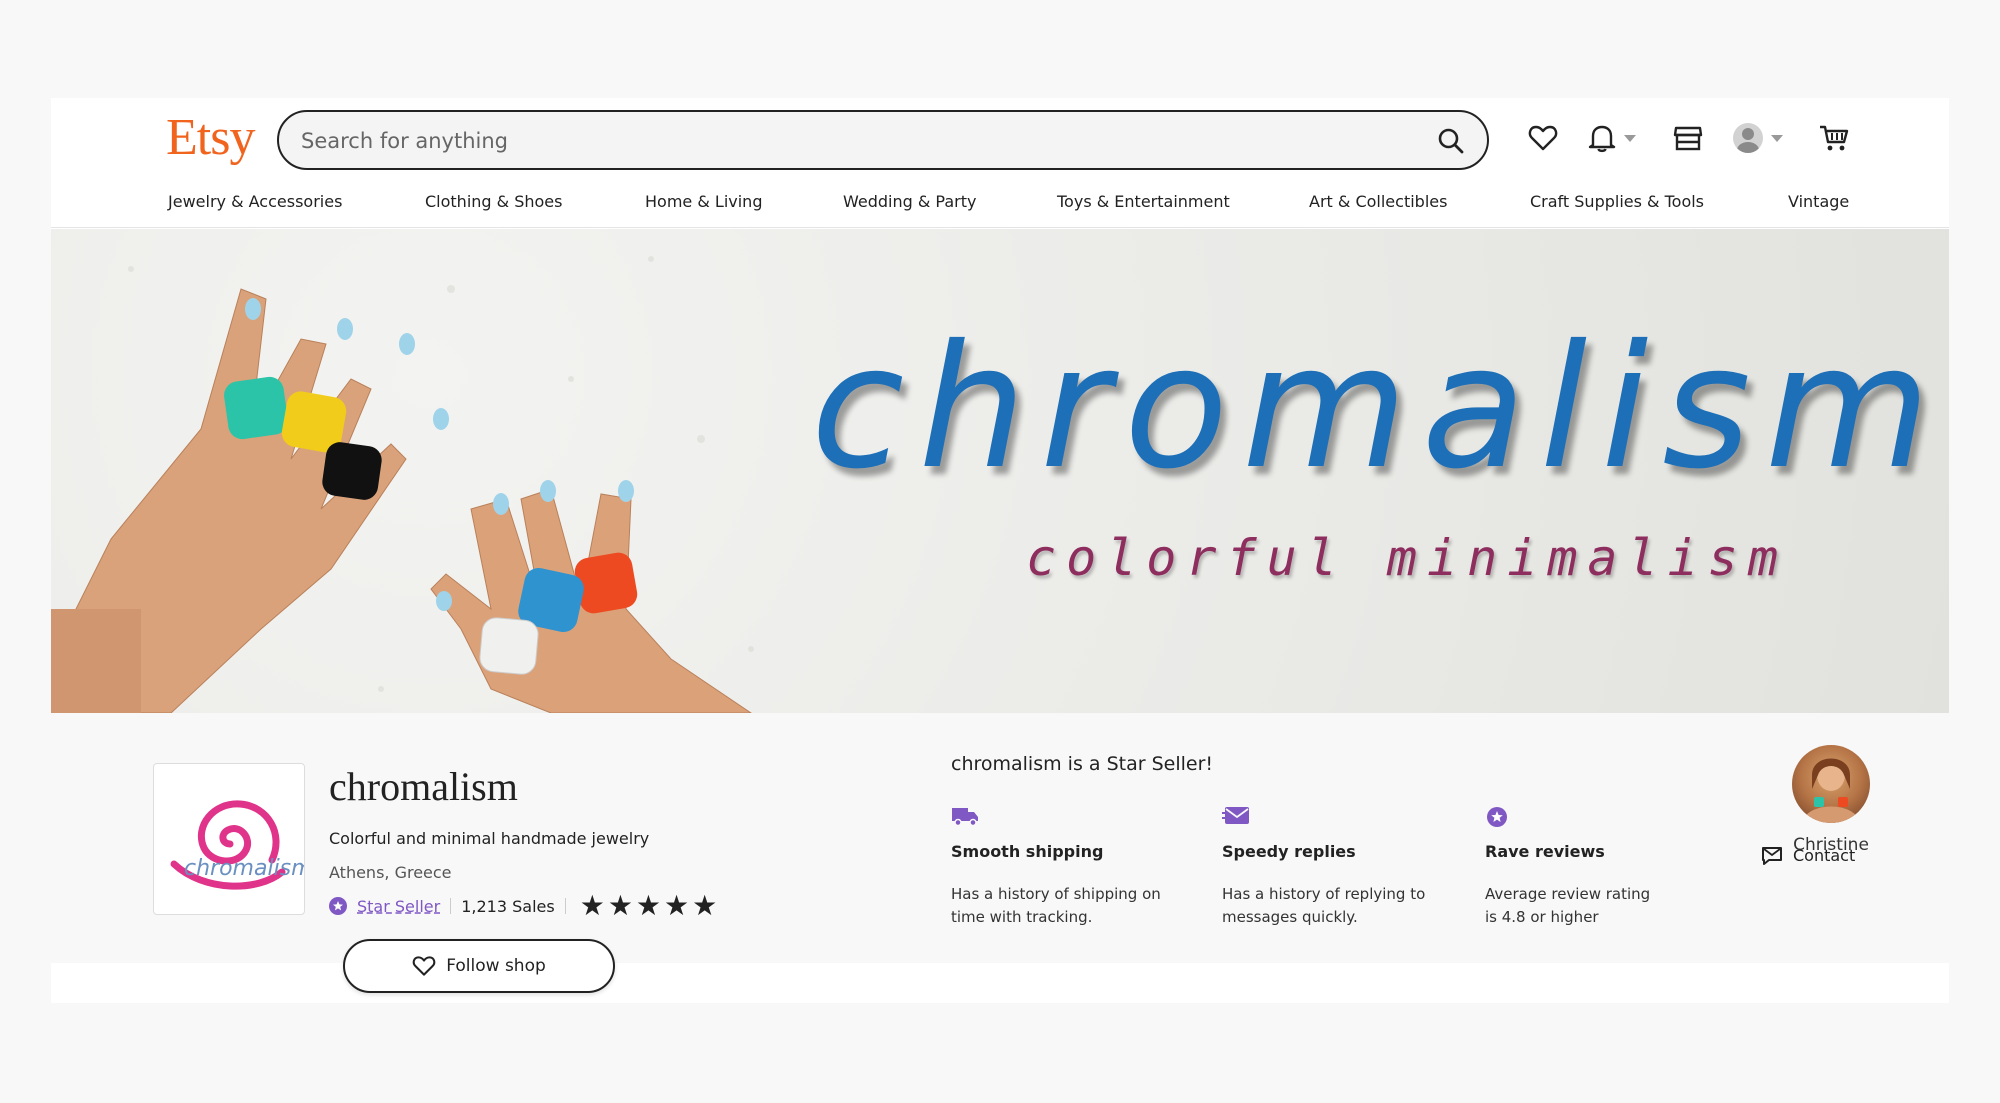 This screenshot has width=2000, height=1103. Describe the element at coordinates (1748, 138) in the screenshot. I see `avatar` at that location.